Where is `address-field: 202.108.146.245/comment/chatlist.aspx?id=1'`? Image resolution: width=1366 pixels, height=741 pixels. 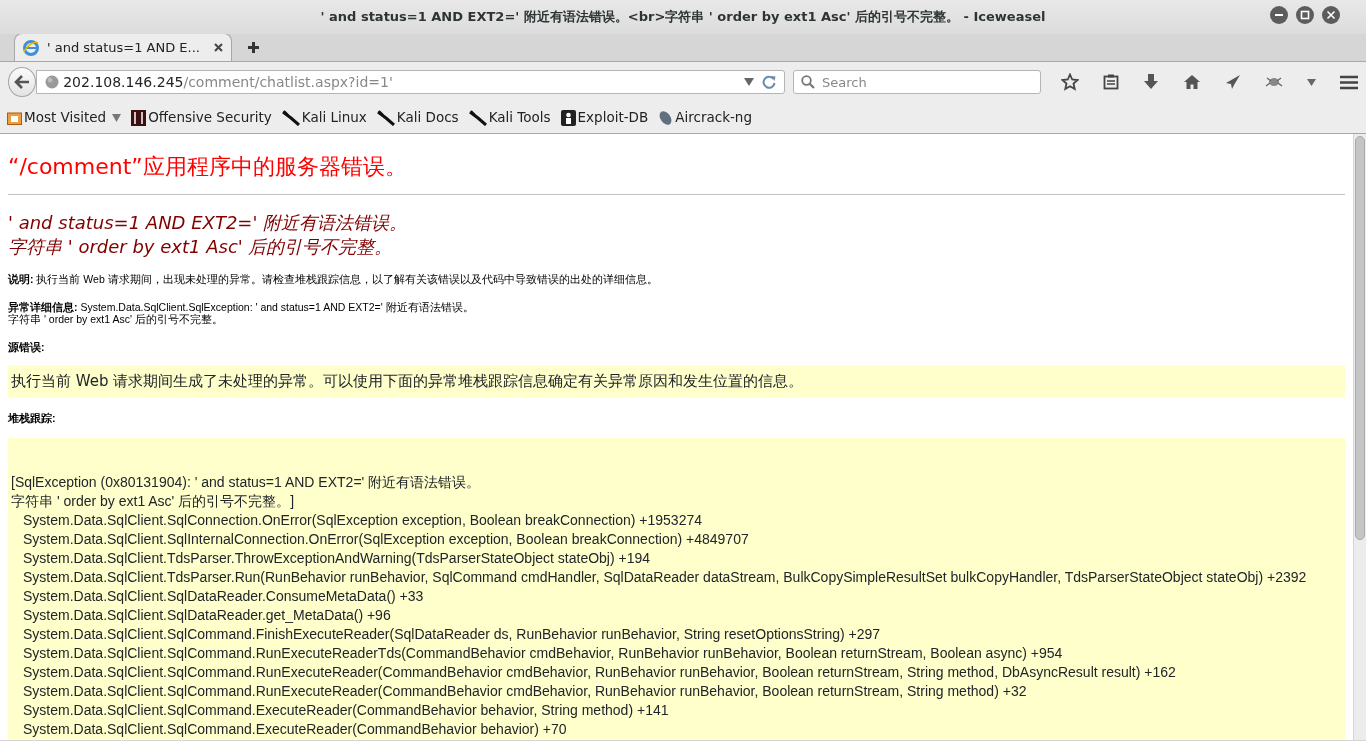 address-field: 202.108.146.245/comment/chatlist.aspx?id=1' is located at coordinates (410, 82).